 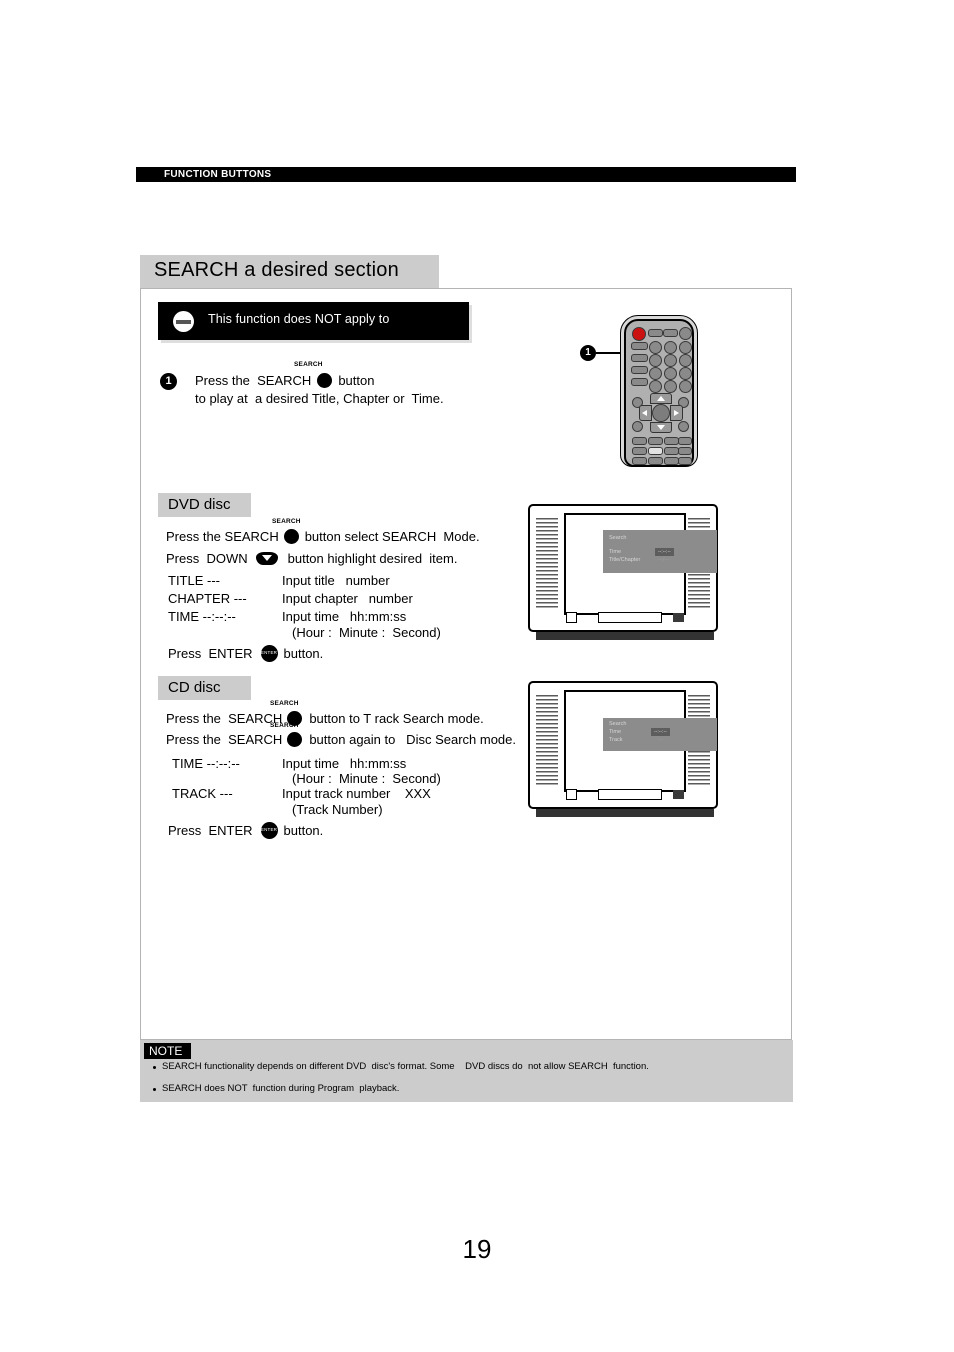 What do you see at coordinates (210, 653) in the screenshot?
I see `dvd-enter-before: Press ENTER` at bounding box center [210, 653].